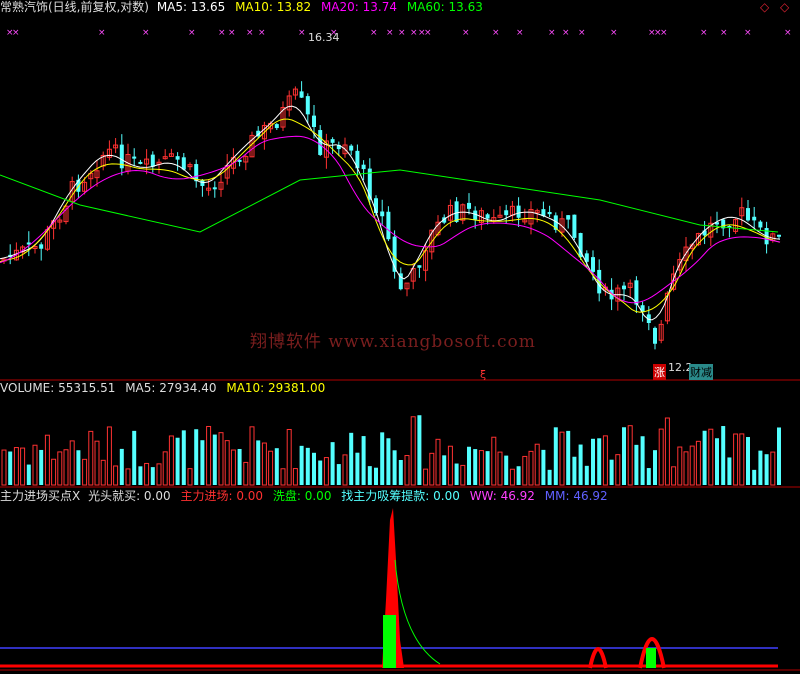 The width and height of the screenshot is (800, 674). What do you see at coordinates (358, 7) in the screenshot?
I see `ma20-label: MA20: 13.74` at bounding box center [358, 7].